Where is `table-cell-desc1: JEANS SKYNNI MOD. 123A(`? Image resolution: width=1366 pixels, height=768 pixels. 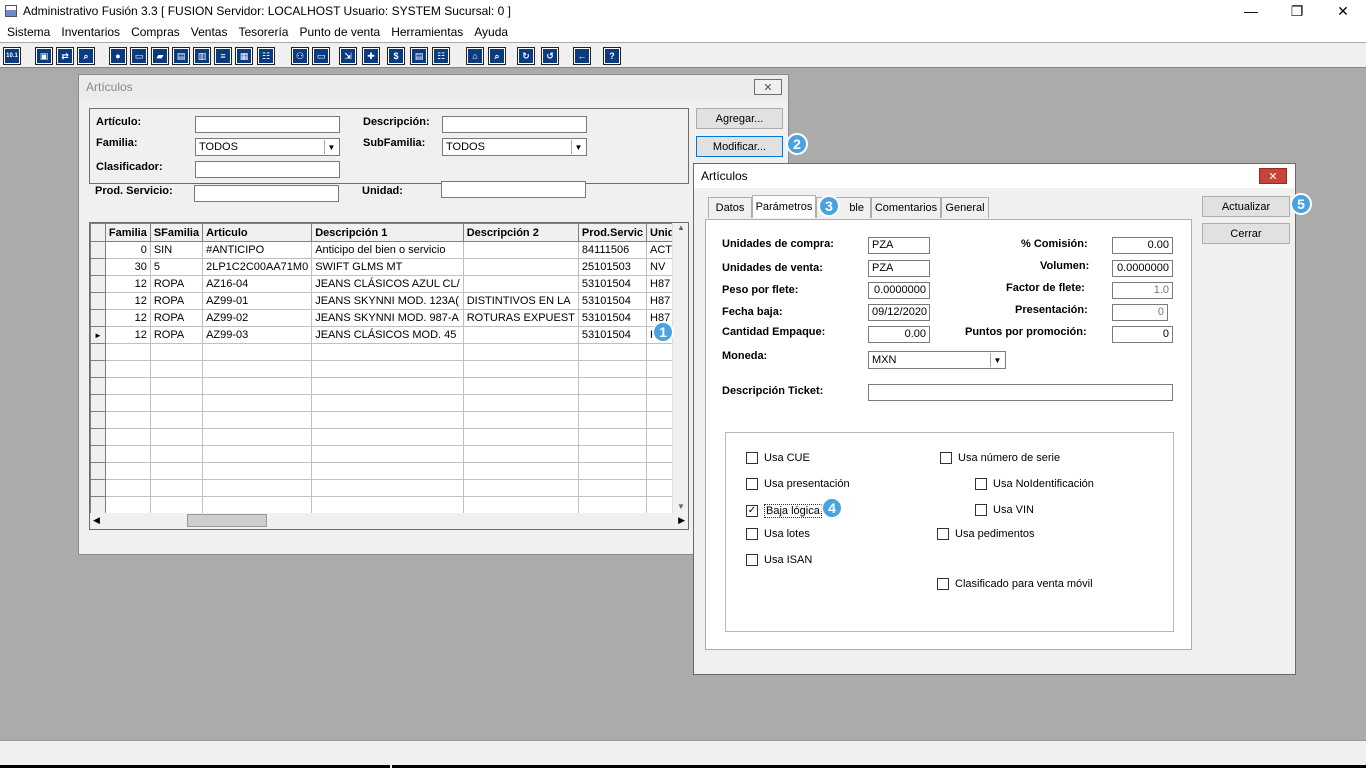
table-cell-desc1: JEANS SKYNNI MOD. 123A( is located at coordinates (387, 301).